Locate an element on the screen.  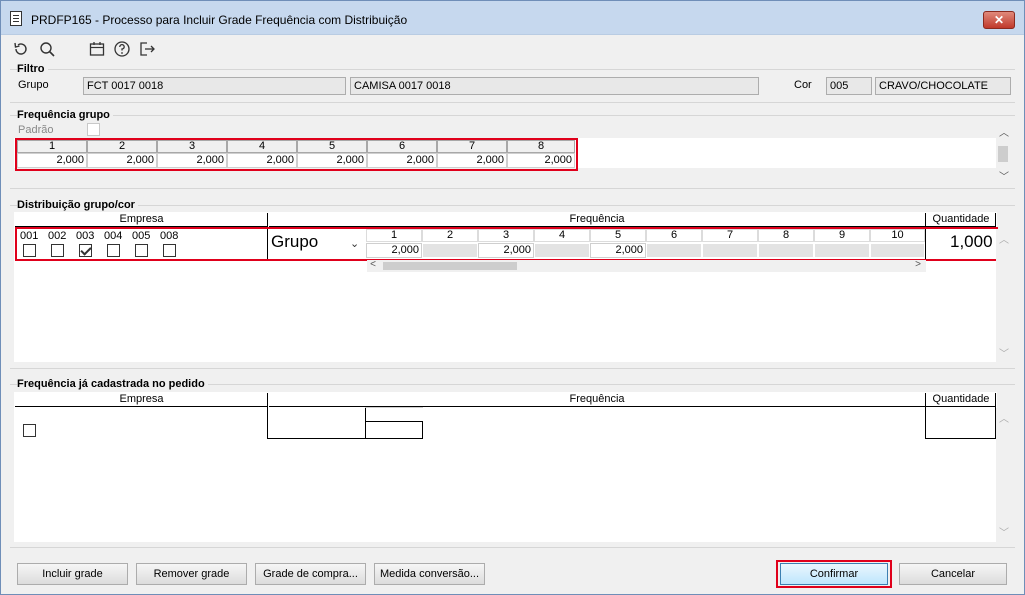
grupo-code-field: FCT 0017 0018 is located at coordinates (214, 86).